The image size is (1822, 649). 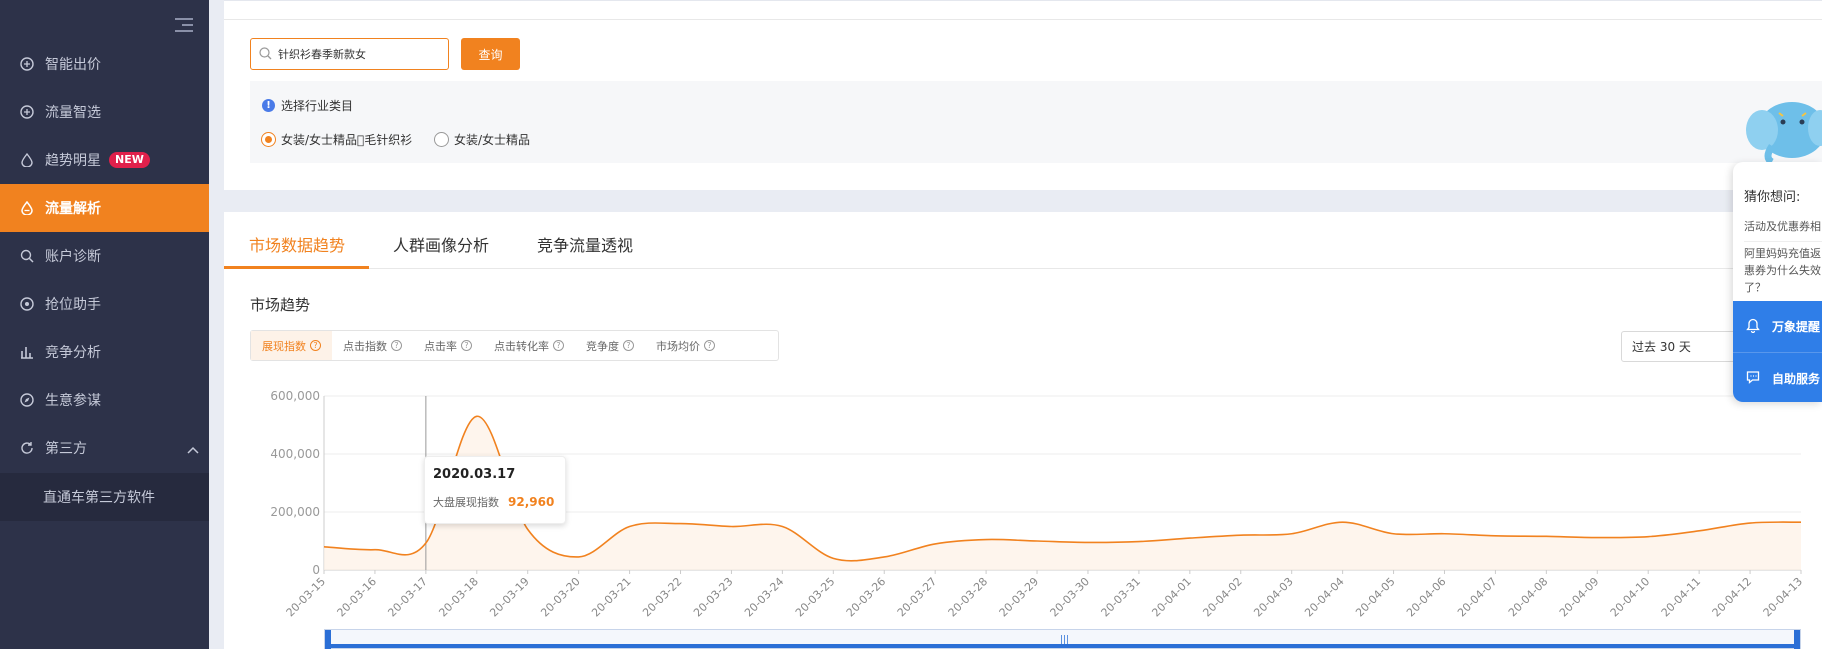 I want to click on metric-label: 竞争度, so click(x=602, y=346).